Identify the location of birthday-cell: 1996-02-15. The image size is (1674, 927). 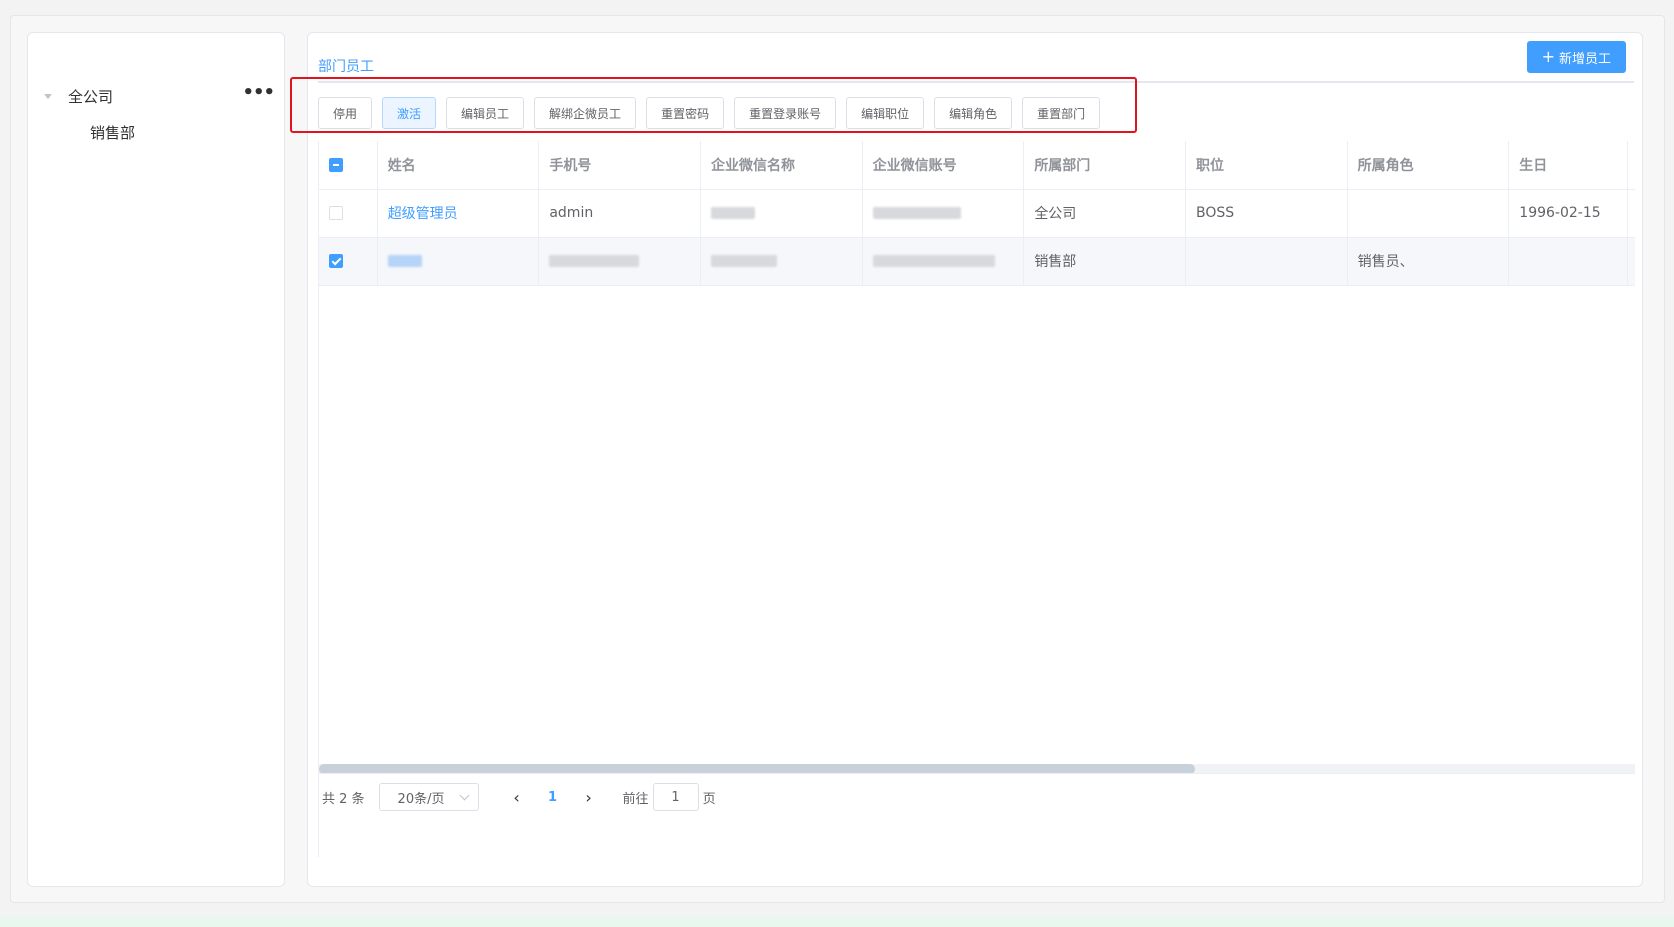
(1568, 213).